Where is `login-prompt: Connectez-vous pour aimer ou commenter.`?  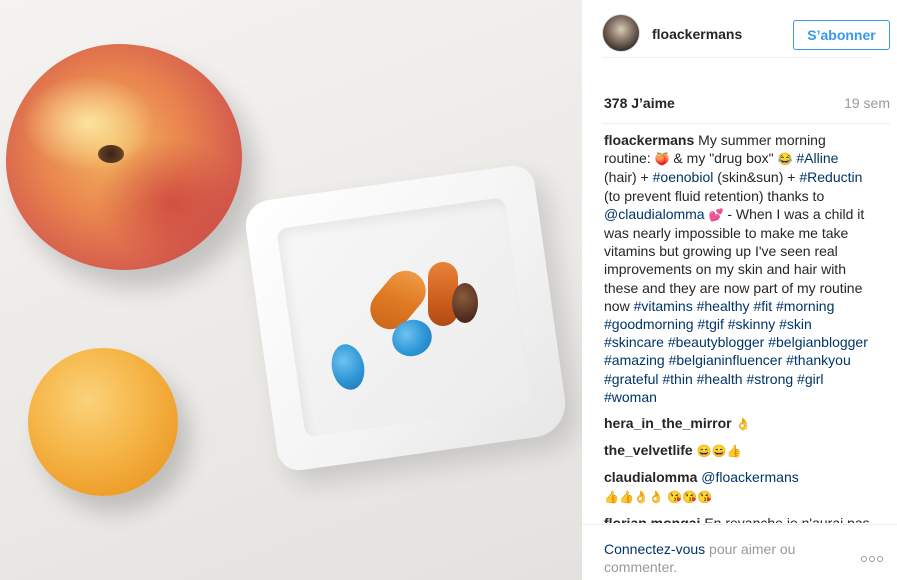
login-prompt: Connectez-vous pour aimer ou commenter. is located at coordinates (719, 558).